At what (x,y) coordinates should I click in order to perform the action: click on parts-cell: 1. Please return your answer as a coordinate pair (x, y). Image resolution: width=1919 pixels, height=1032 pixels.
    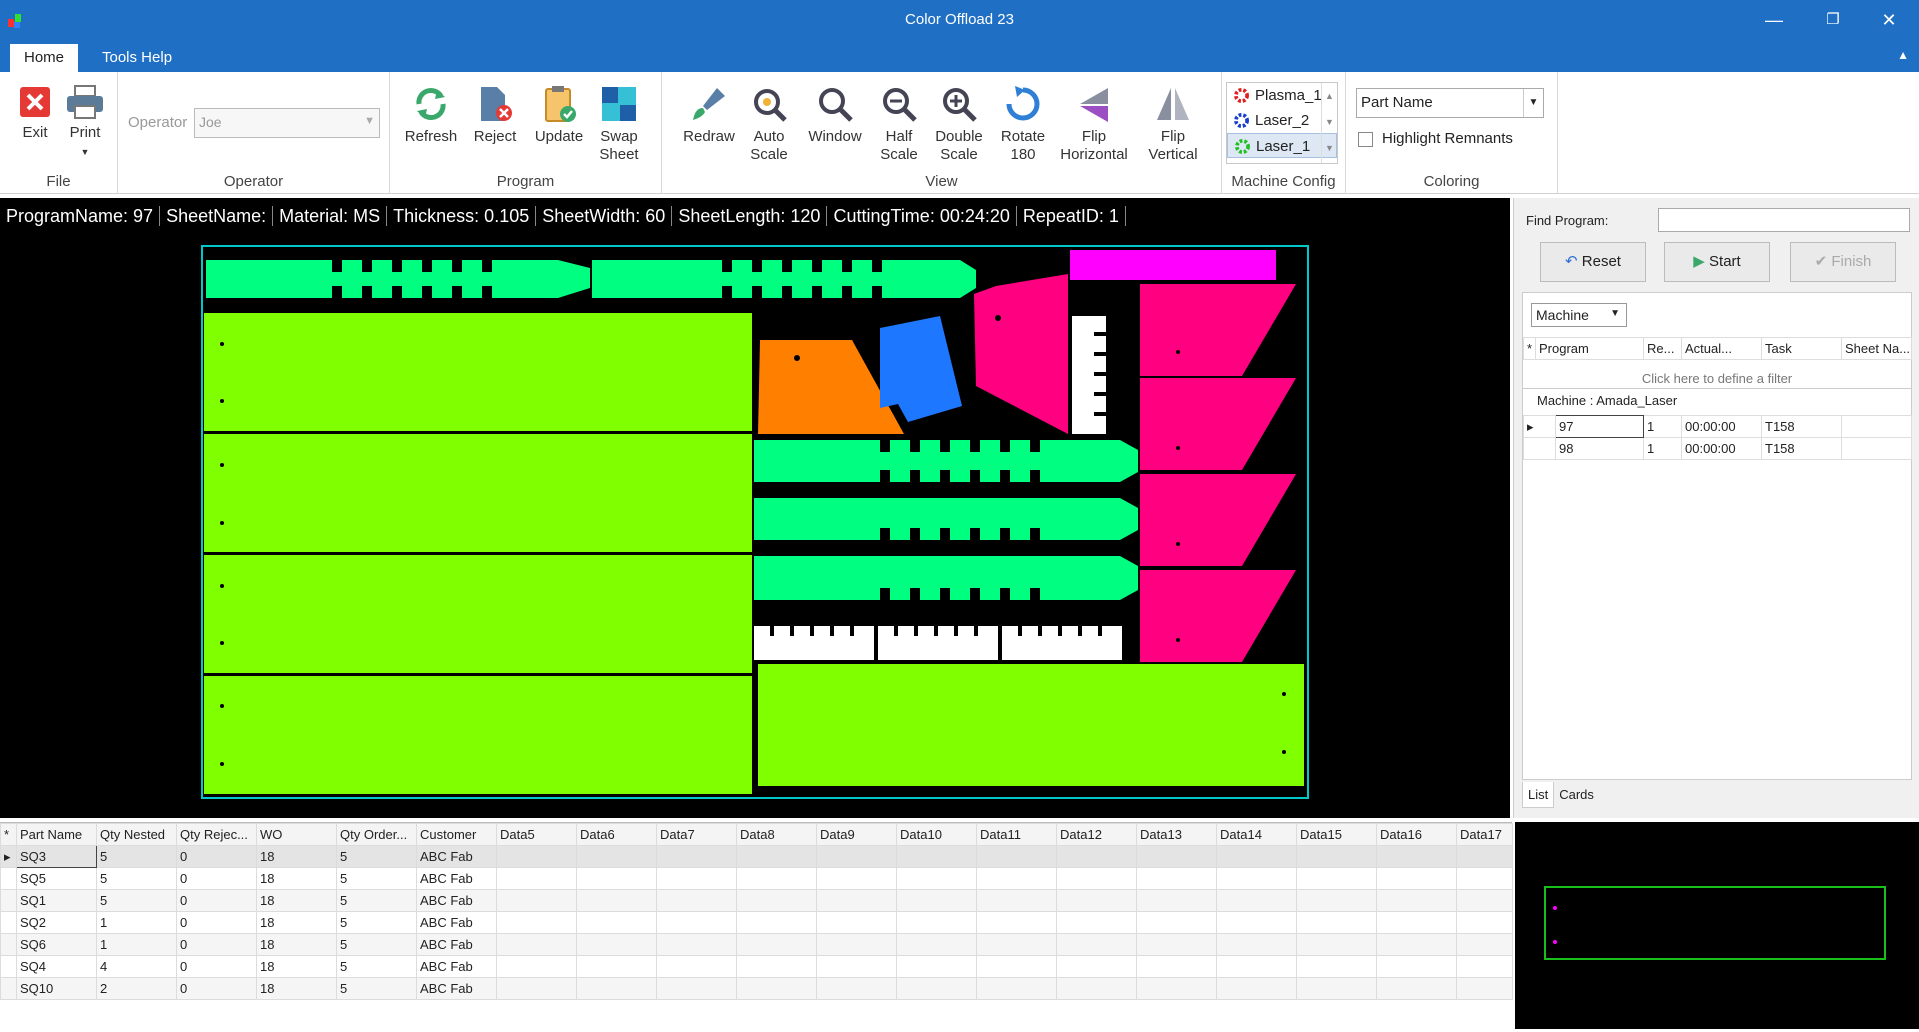
    Looking at the image, I should click on (136, 922).